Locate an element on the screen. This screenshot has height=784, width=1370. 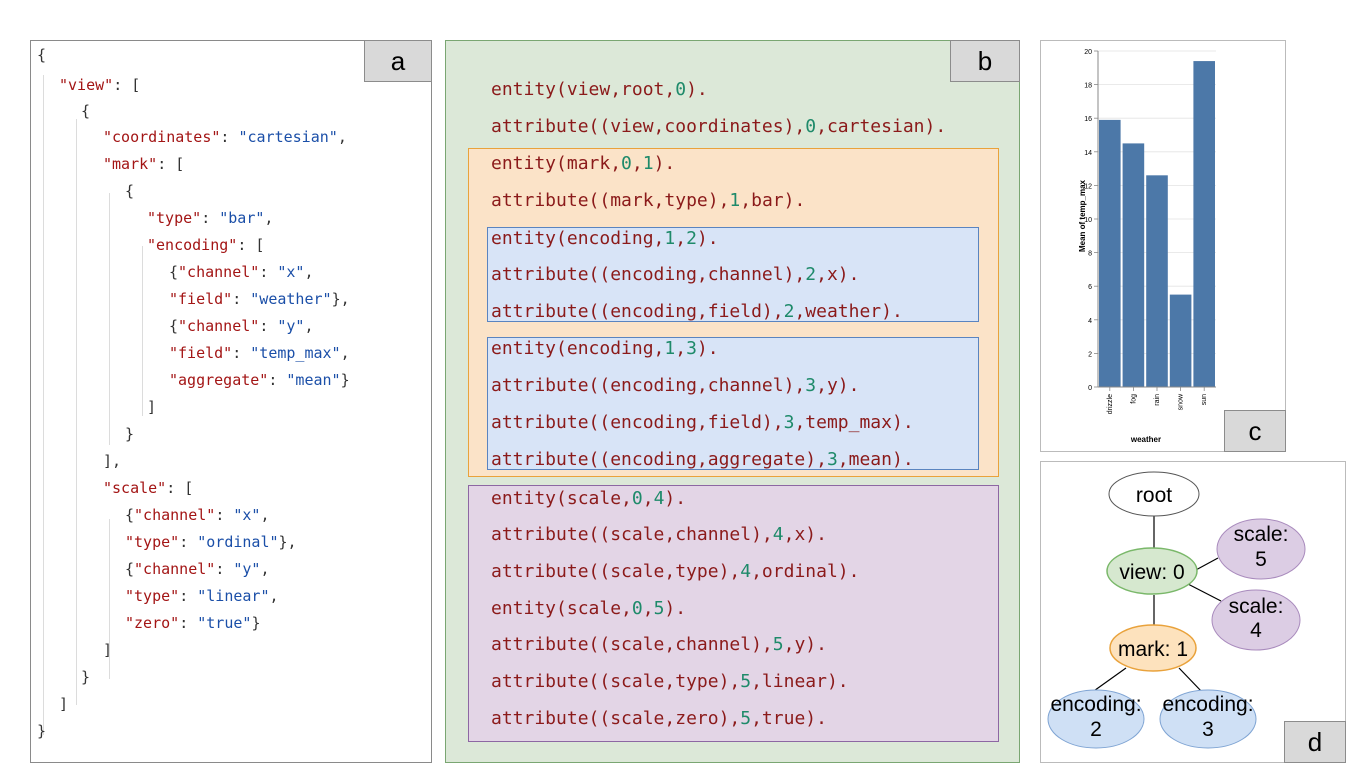
y-tick-label: 2 is located at coordinates (1090, 354).